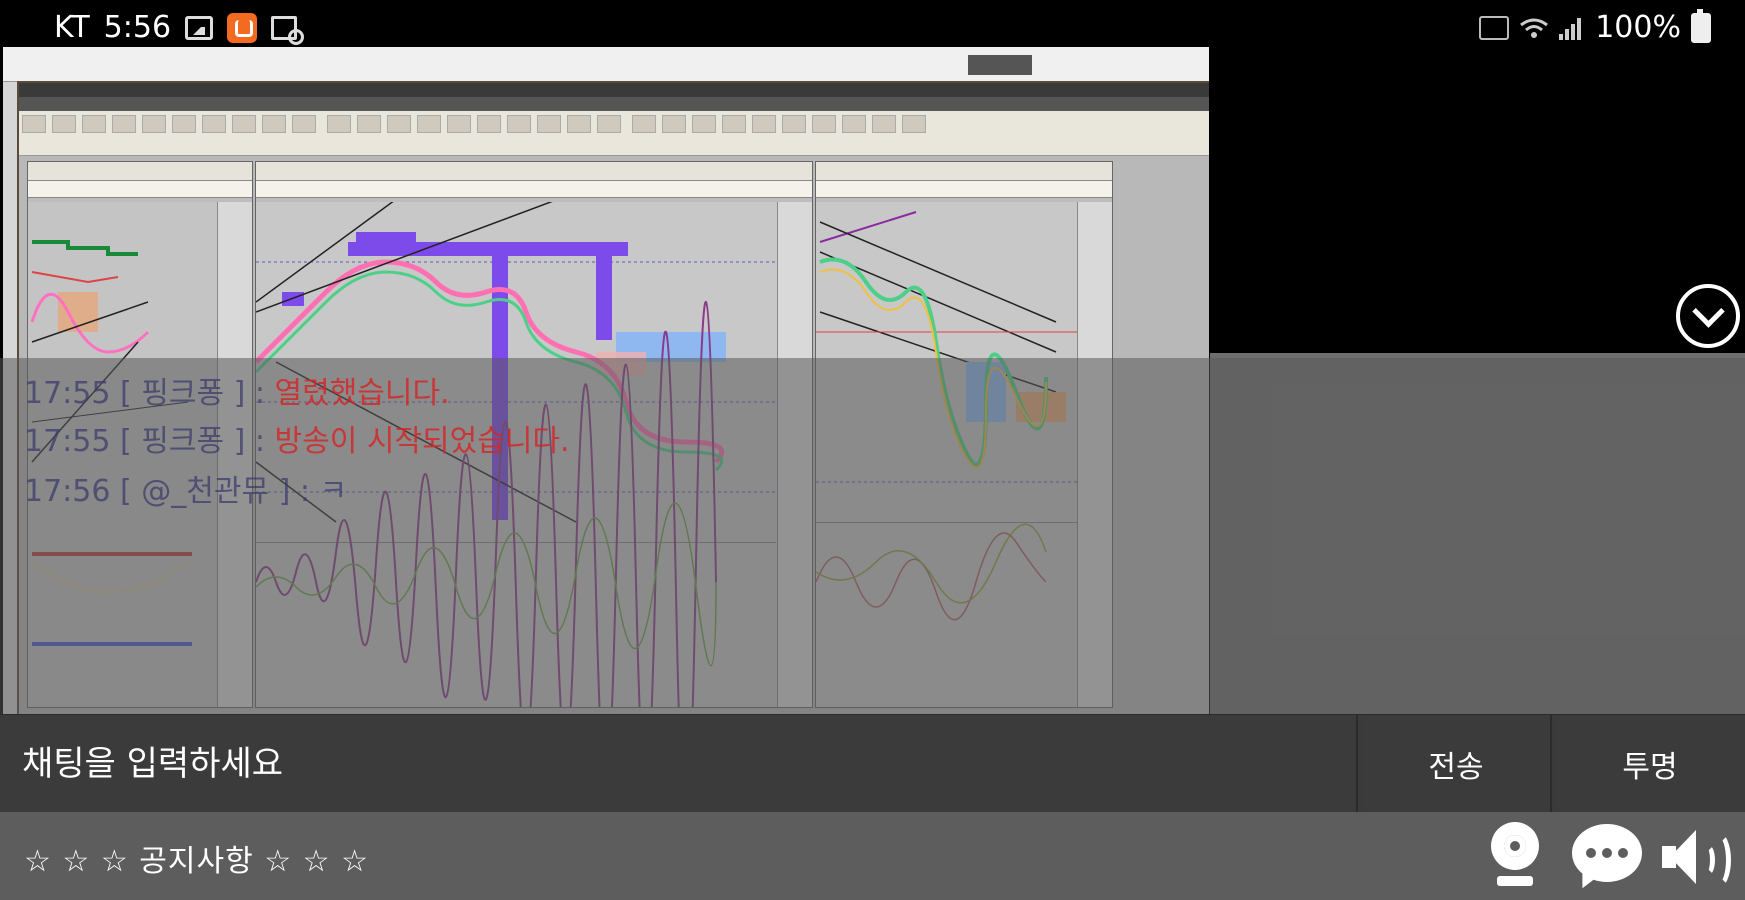 This screenshot has height=900, width=1745. What do you see at coordinates (288, 30) in the screenshot?
I see `image-search-icon` at bounding box center [288, 30].